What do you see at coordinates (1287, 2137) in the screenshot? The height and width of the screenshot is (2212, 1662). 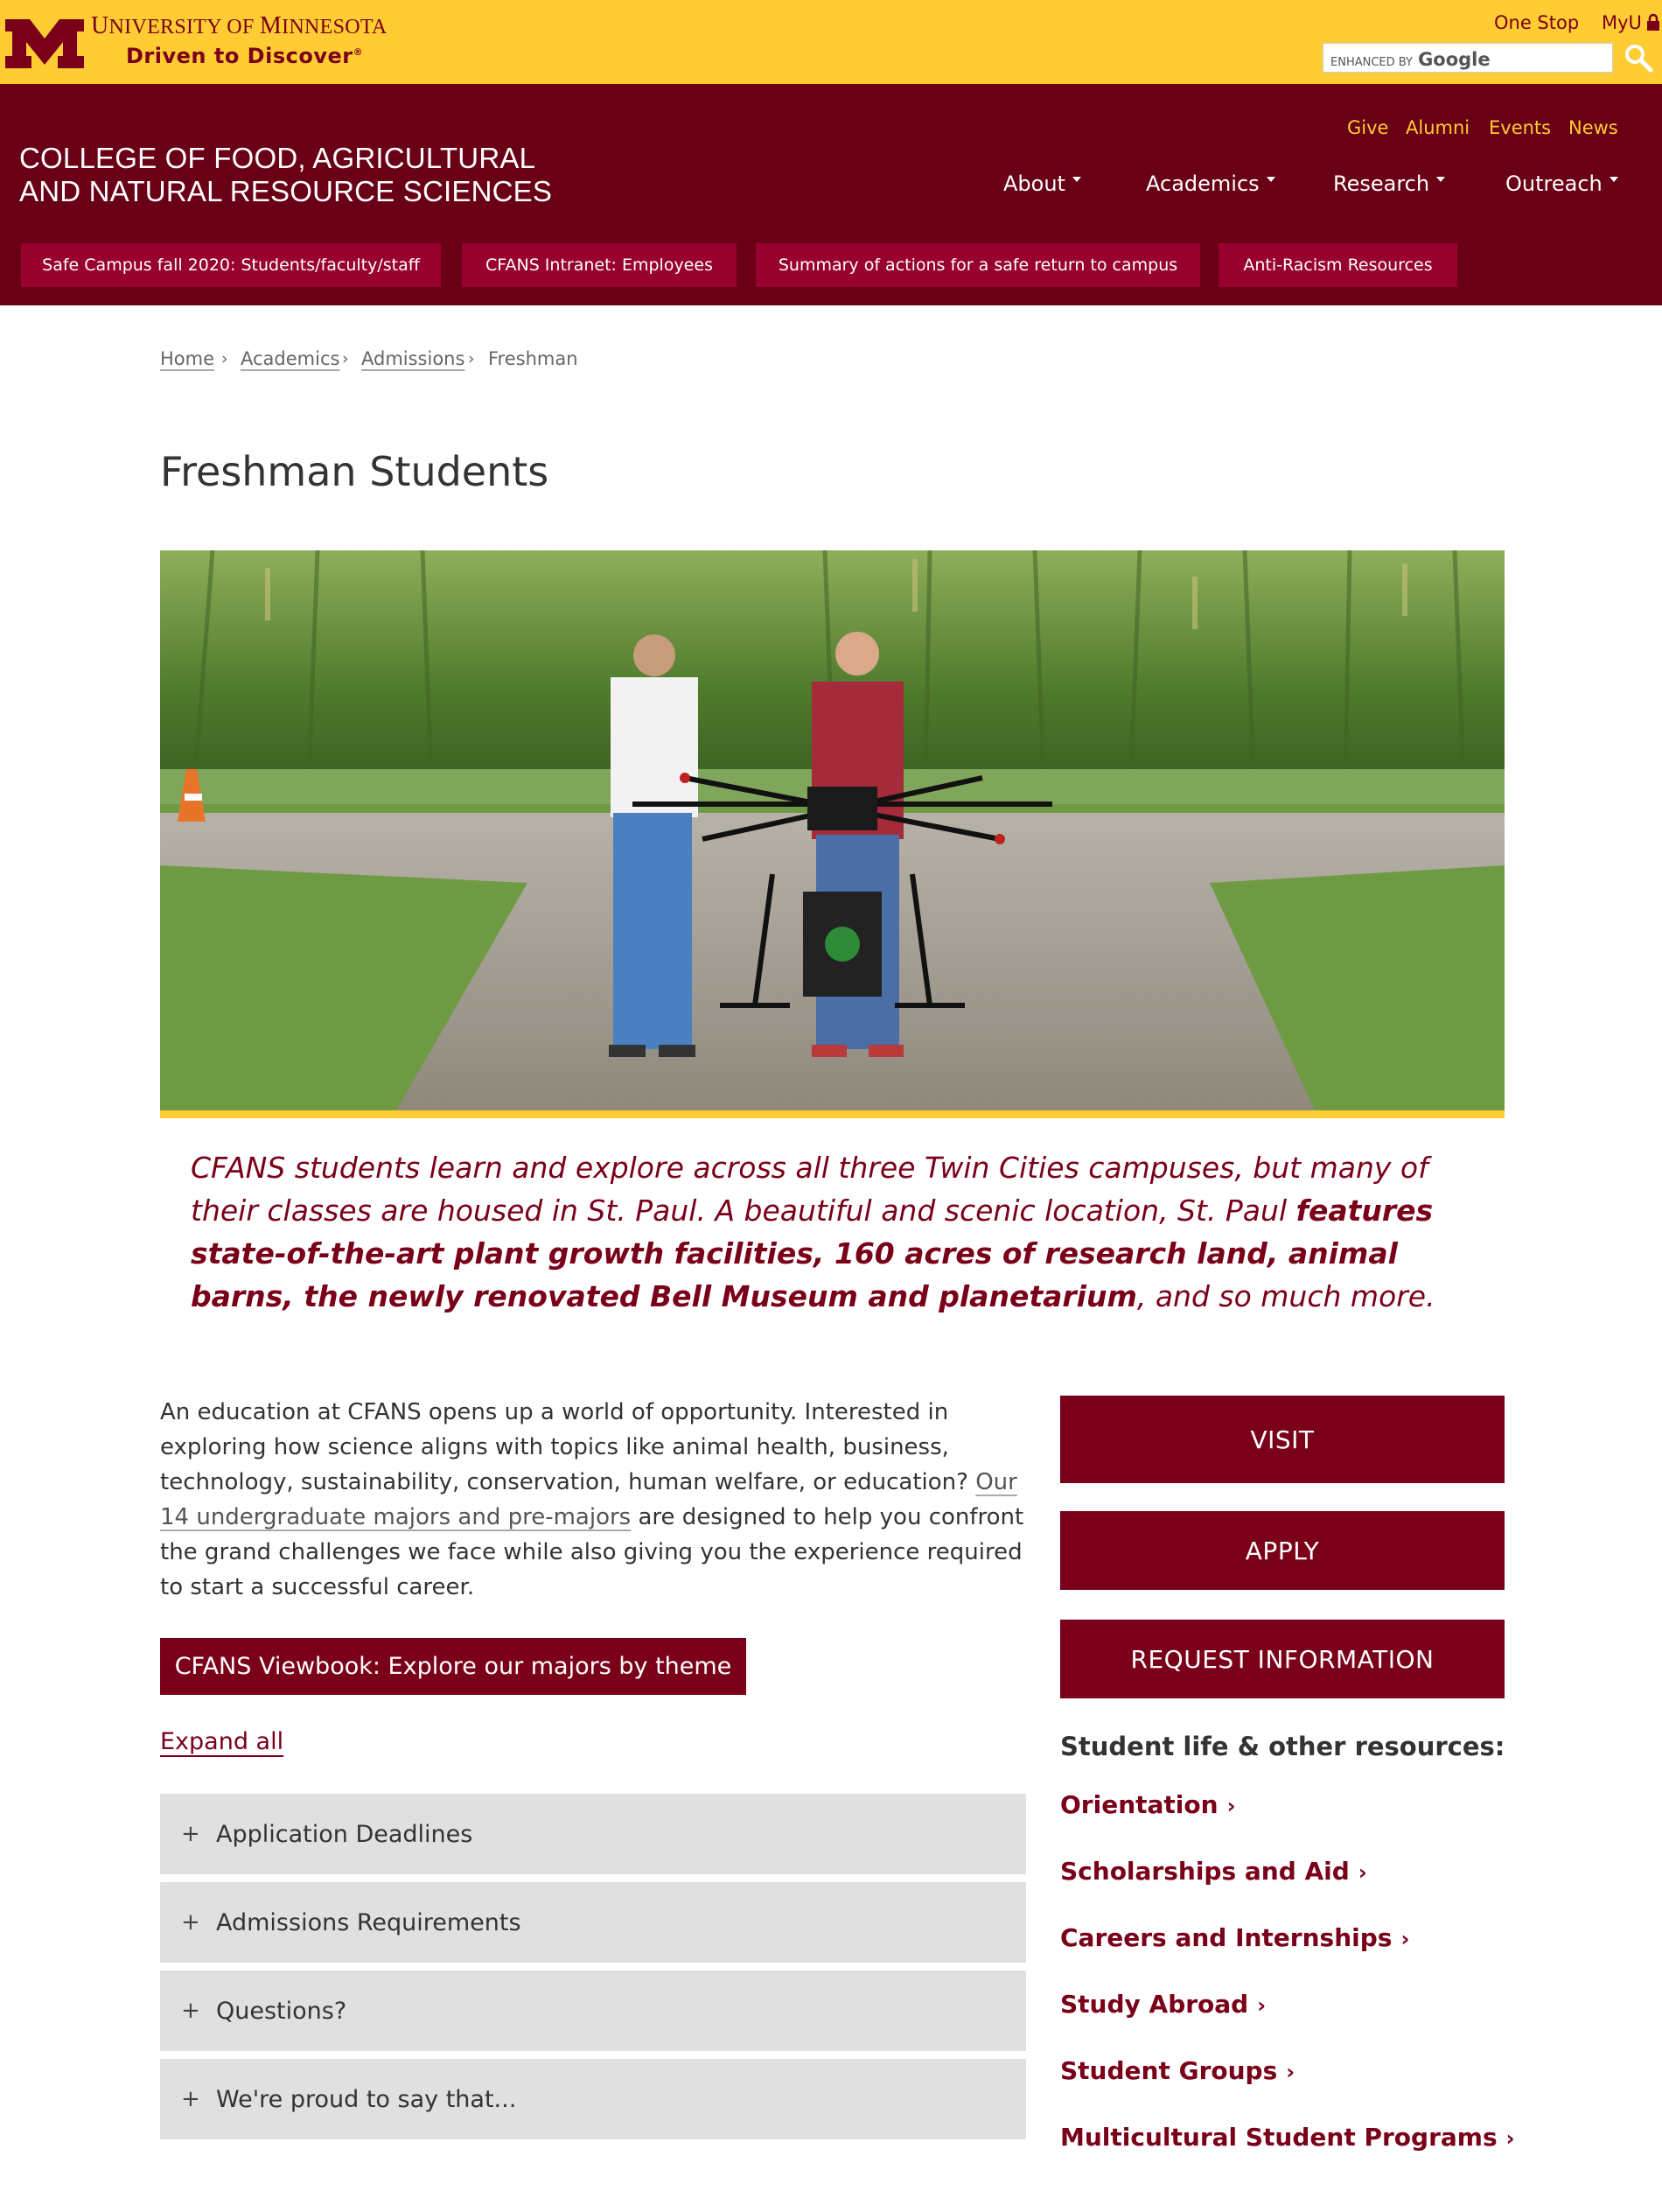 I see `resource-link-multicultural: Multicultural Student Programs ›` at bounding box center [1287, 2137].